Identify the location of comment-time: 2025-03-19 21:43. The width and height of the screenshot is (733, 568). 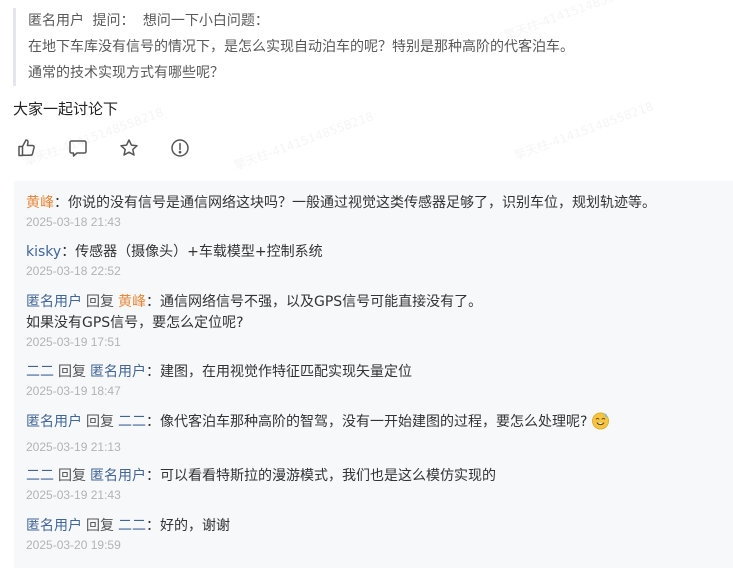
(73, 495).